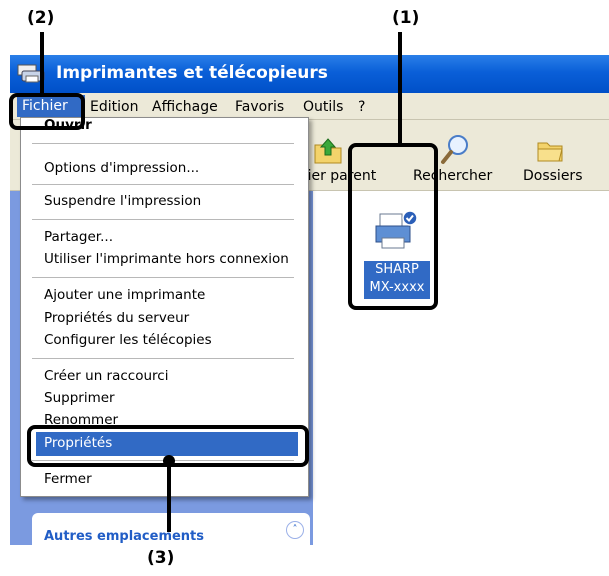 This screenshot has width=609, height=576. What do you see at coordinates (41, 18) in the screenshot?
I see `callout-label-2: (2)` at bounding box center [41, 18].